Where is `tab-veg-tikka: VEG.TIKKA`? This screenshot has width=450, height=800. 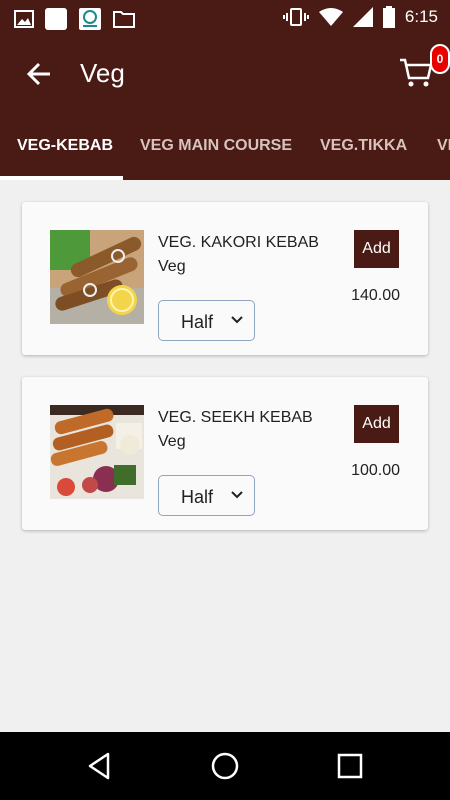 tab-veg-tikka: VEG.TIKKA is located at coordinates (363, 146).